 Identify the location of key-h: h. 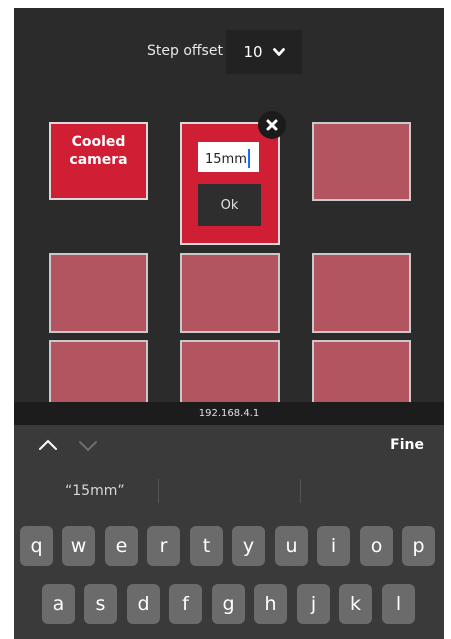
(270, 604).